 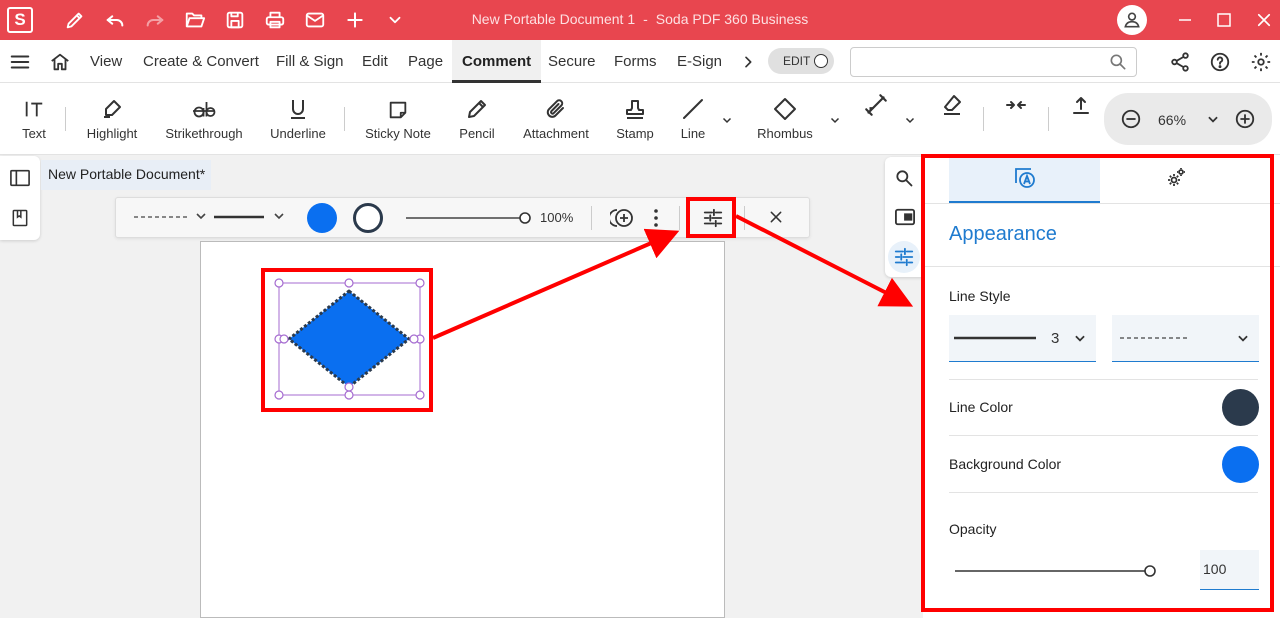 What do you see at coordinates (824, 260) in the screenshot?
I see `arrow-to-panel` at bounding box center [824, 260].